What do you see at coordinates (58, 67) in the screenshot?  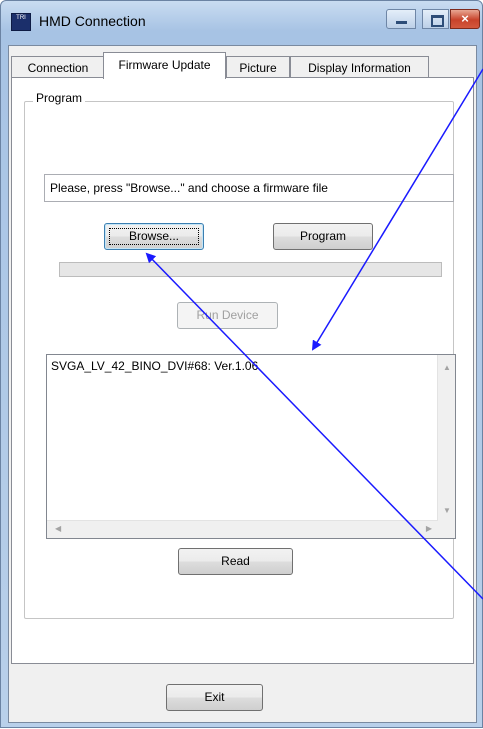 I see `tab-connection: Connection` at bounding box center [58, 67].